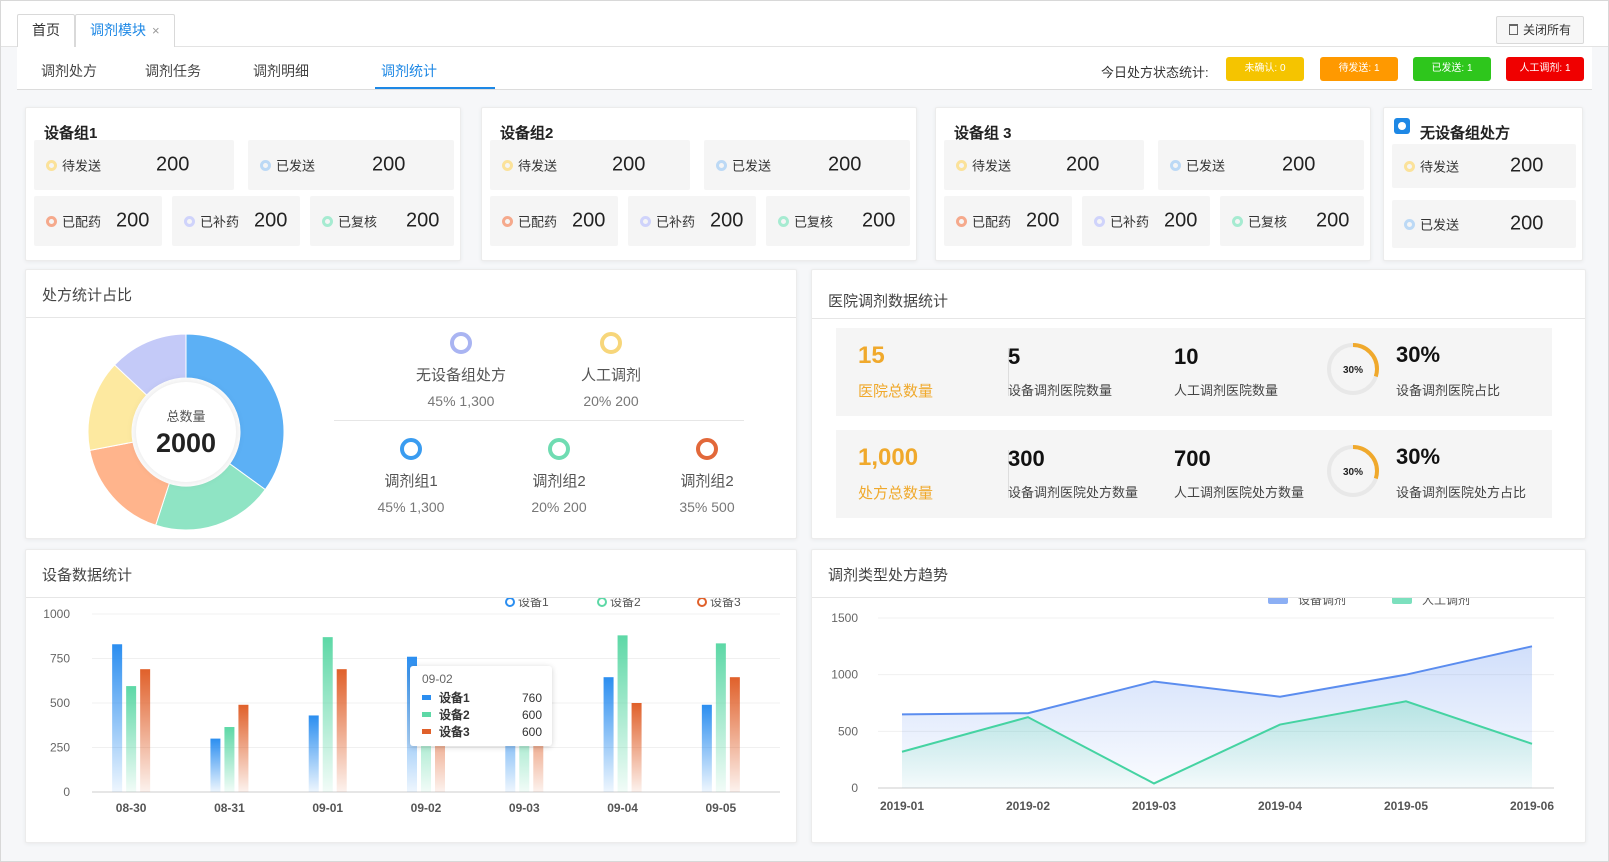 Image resolution: width=1609 pixels, height=862 pixels. What do you see at coordinates (1155, 72) in the screenshot?
I see `today-status-label: 今日处方状态统计:` at bounding box center [1155, 72].